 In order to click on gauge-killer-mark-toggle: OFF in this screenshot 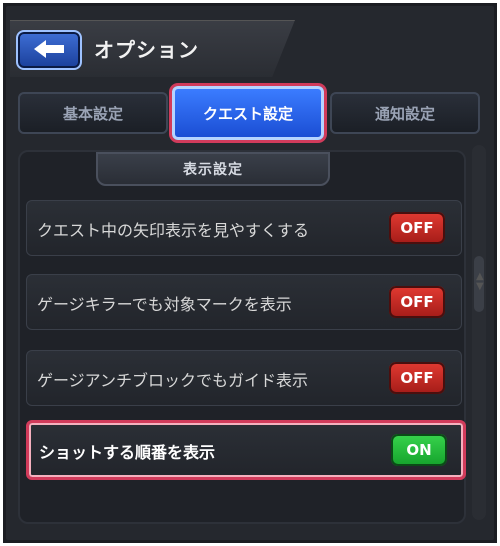, I will do `click(417, 302)`.